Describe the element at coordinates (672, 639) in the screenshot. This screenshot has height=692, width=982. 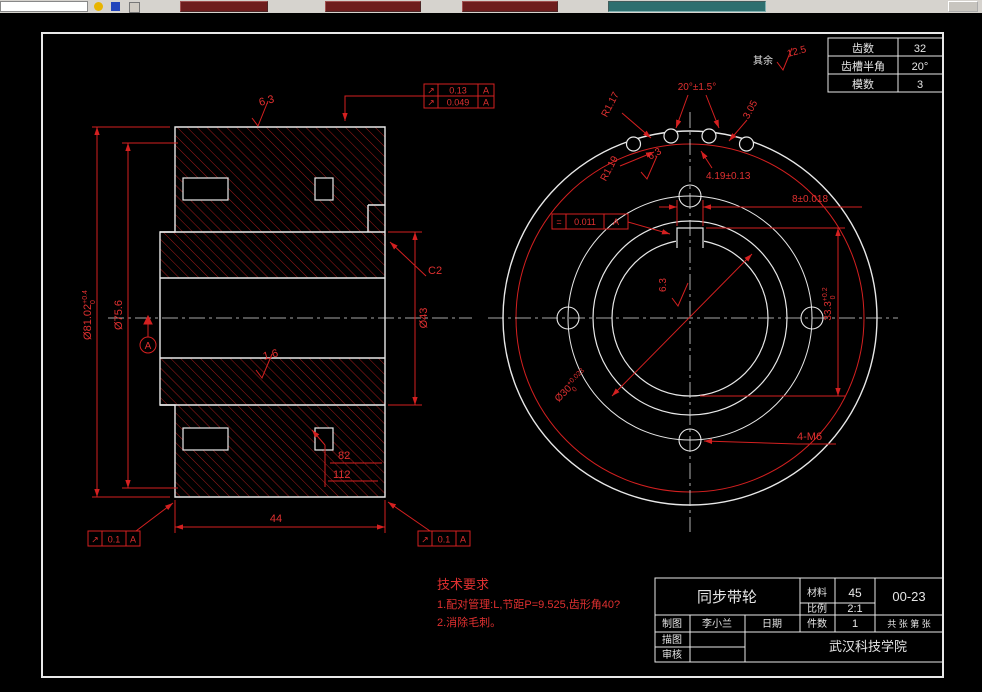
I see `trace-label: 描图` at that location.